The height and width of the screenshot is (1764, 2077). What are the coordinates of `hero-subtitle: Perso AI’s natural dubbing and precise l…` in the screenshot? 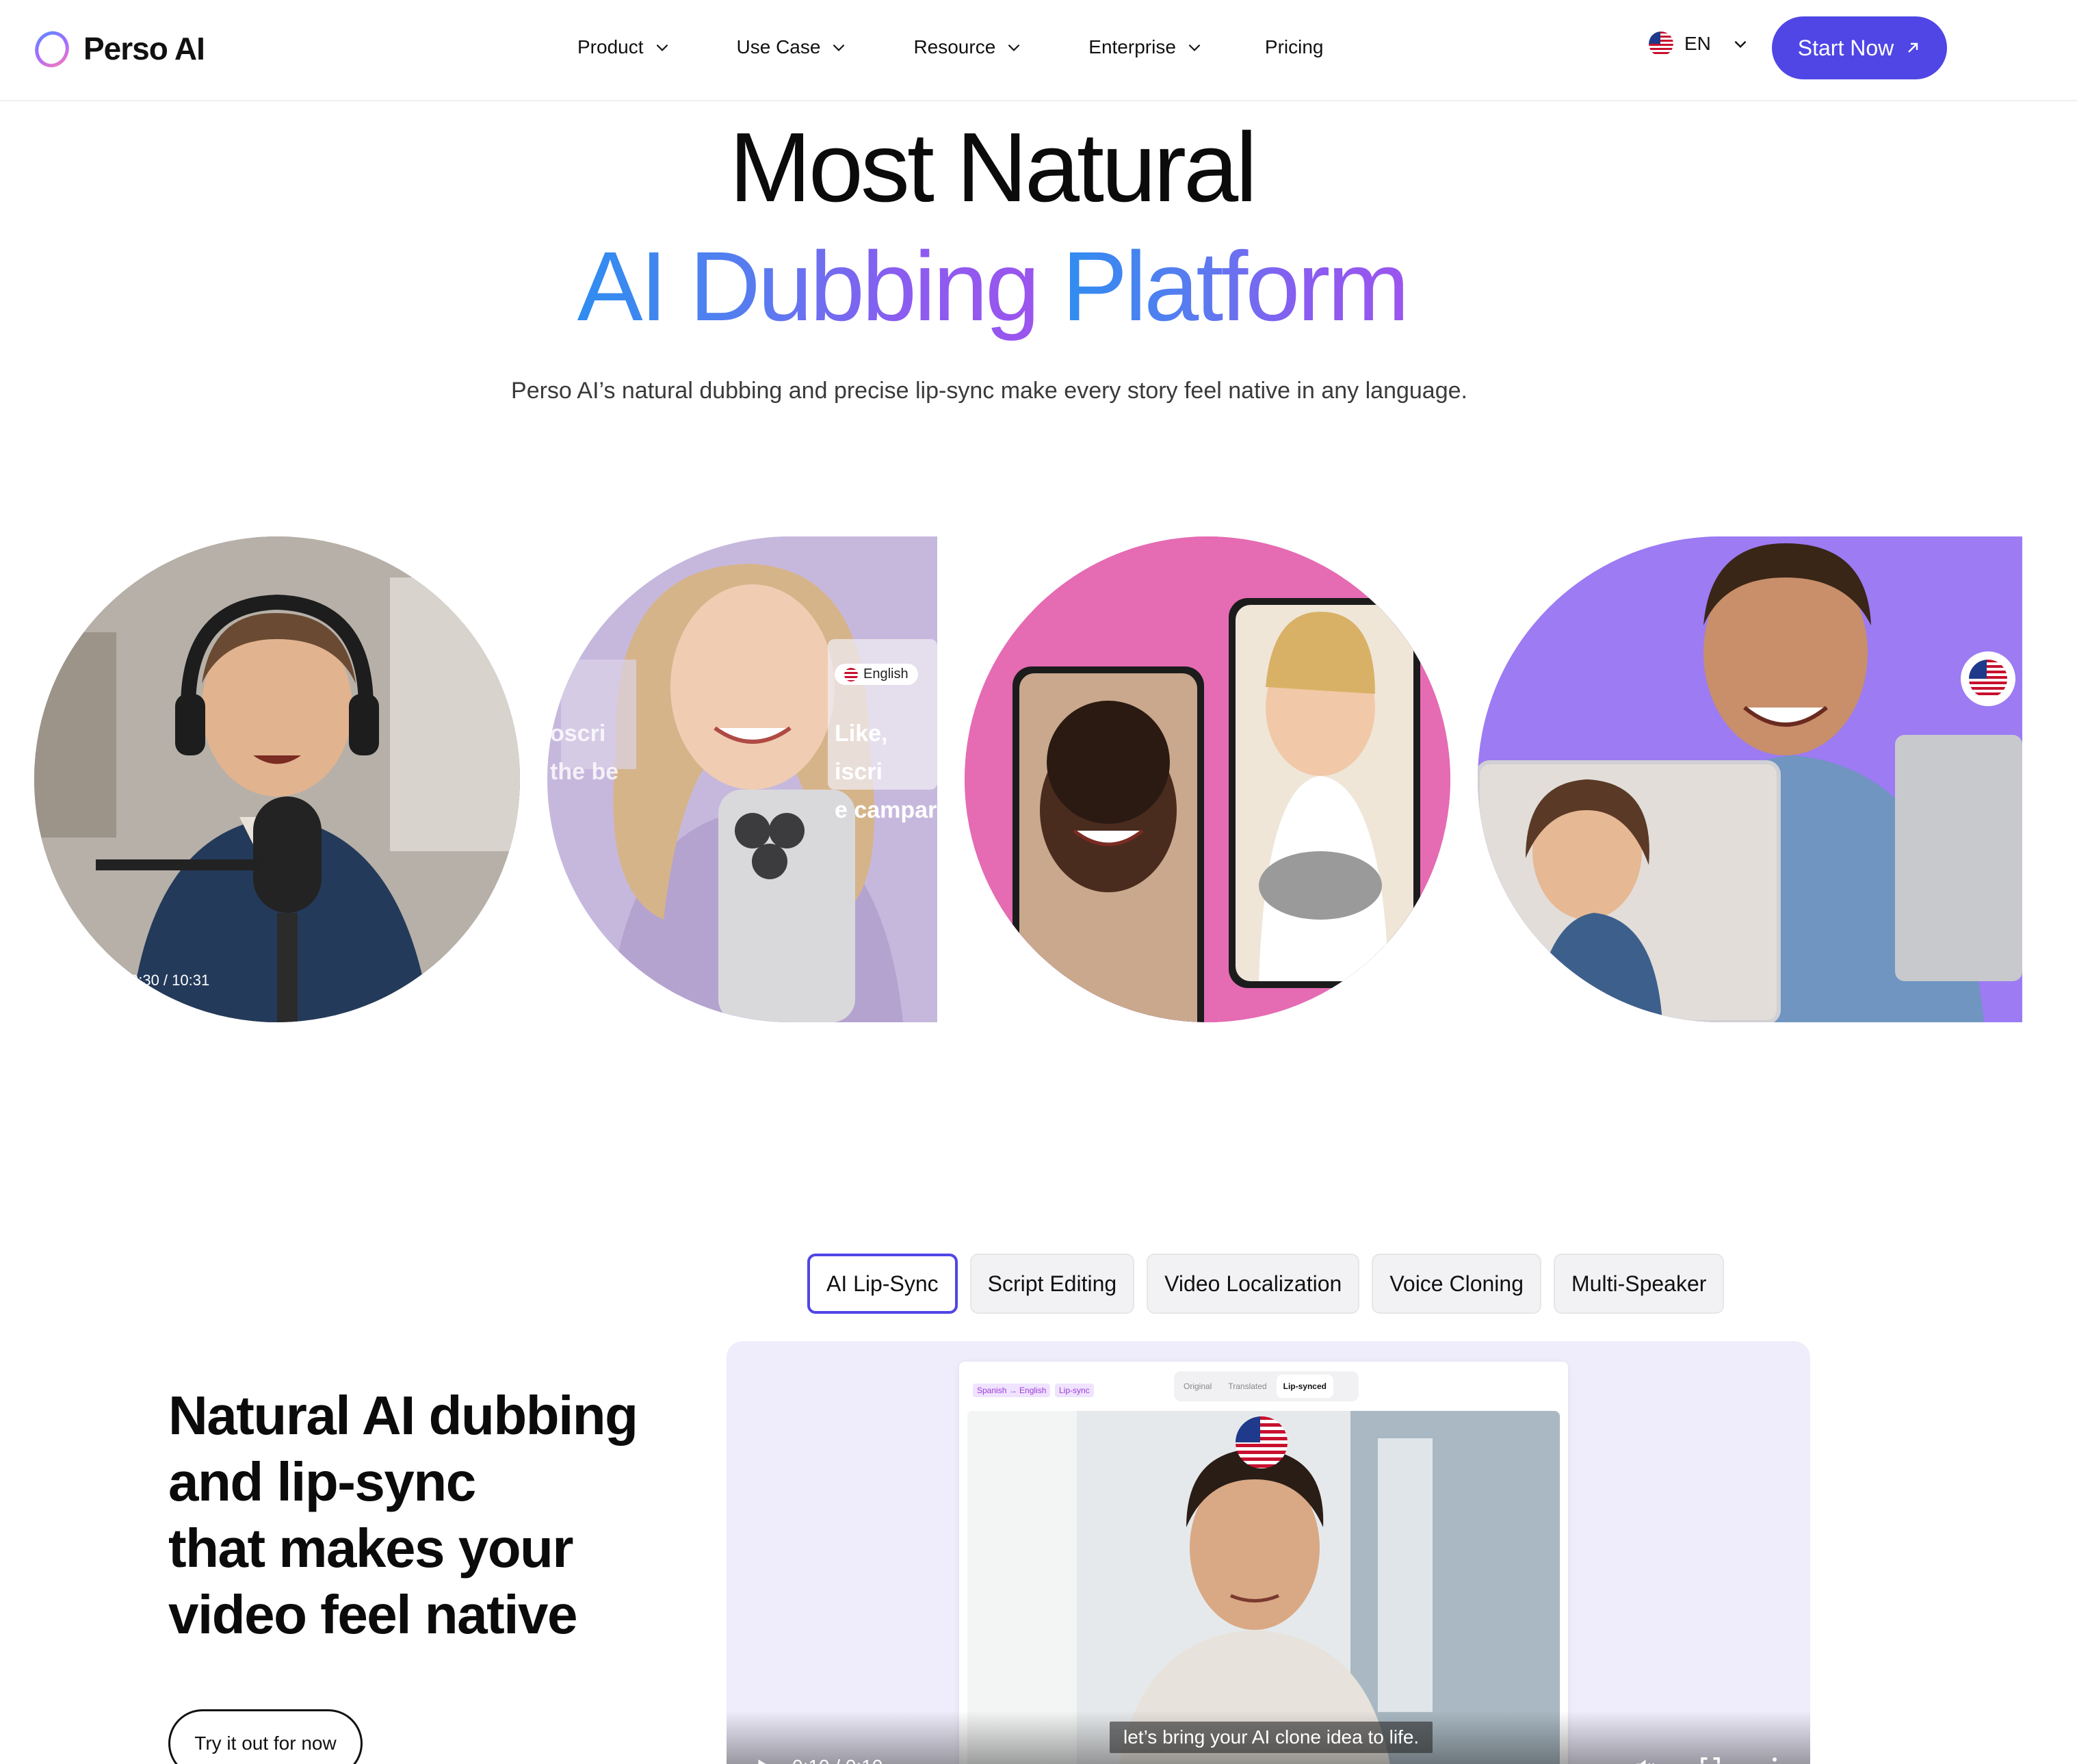 It's located at (989, 391).